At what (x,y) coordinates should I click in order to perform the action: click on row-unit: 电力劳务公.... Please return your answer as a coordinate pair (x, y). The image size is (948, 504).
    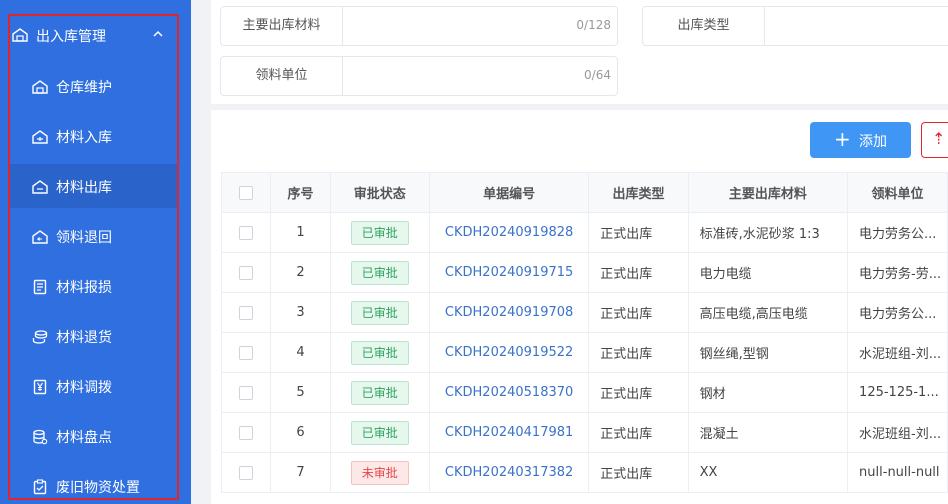
    Looking at the image, I should click on (897, 232).